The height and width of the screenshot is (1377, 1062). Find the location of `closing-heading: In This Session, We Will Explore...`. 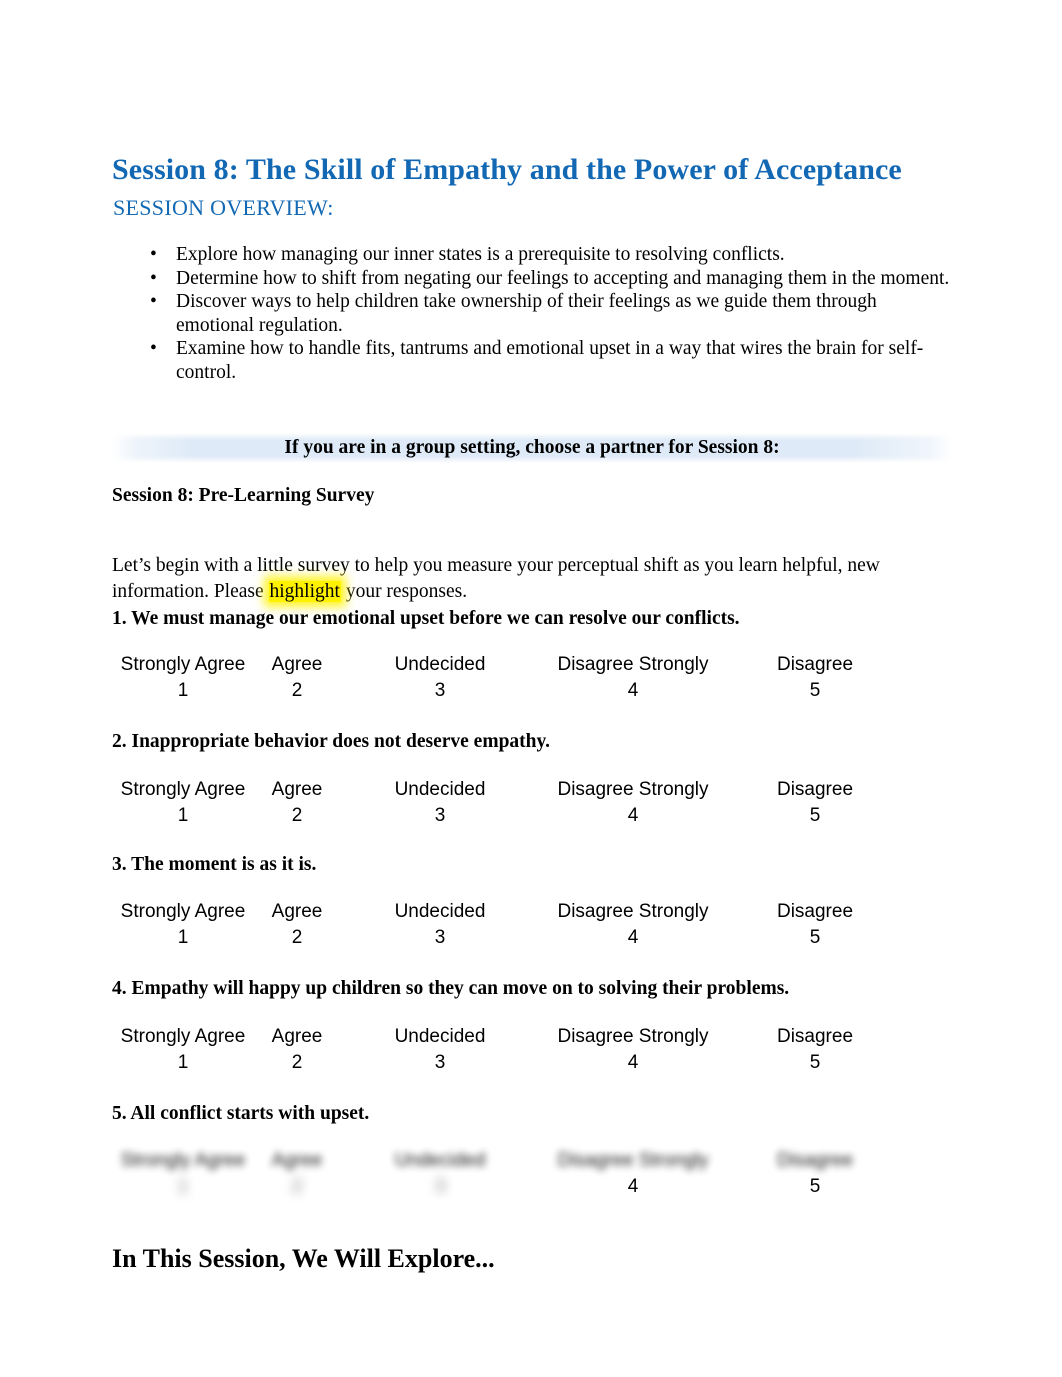

closing-heading: In This Session, We Will Explore... is located at coordinates (303, 1258).